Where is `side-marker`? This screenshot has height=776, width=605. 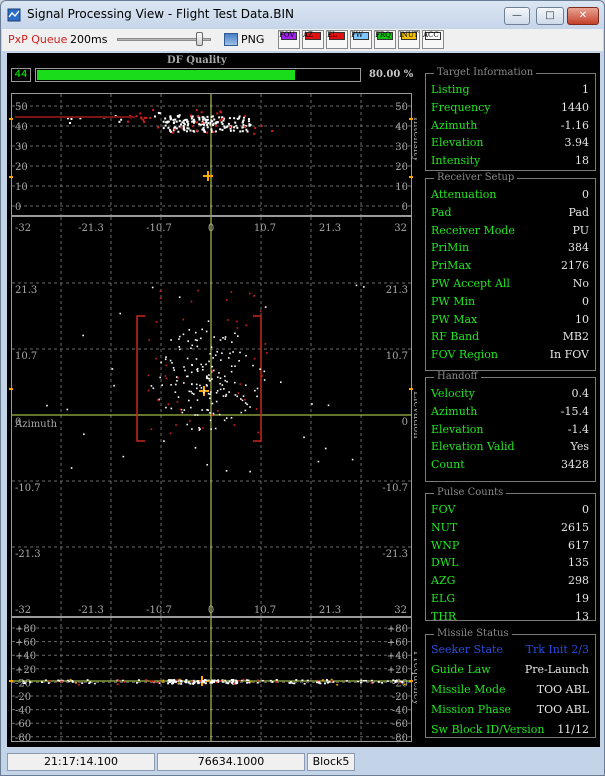 side-marker is located at coordinates (11, 119).